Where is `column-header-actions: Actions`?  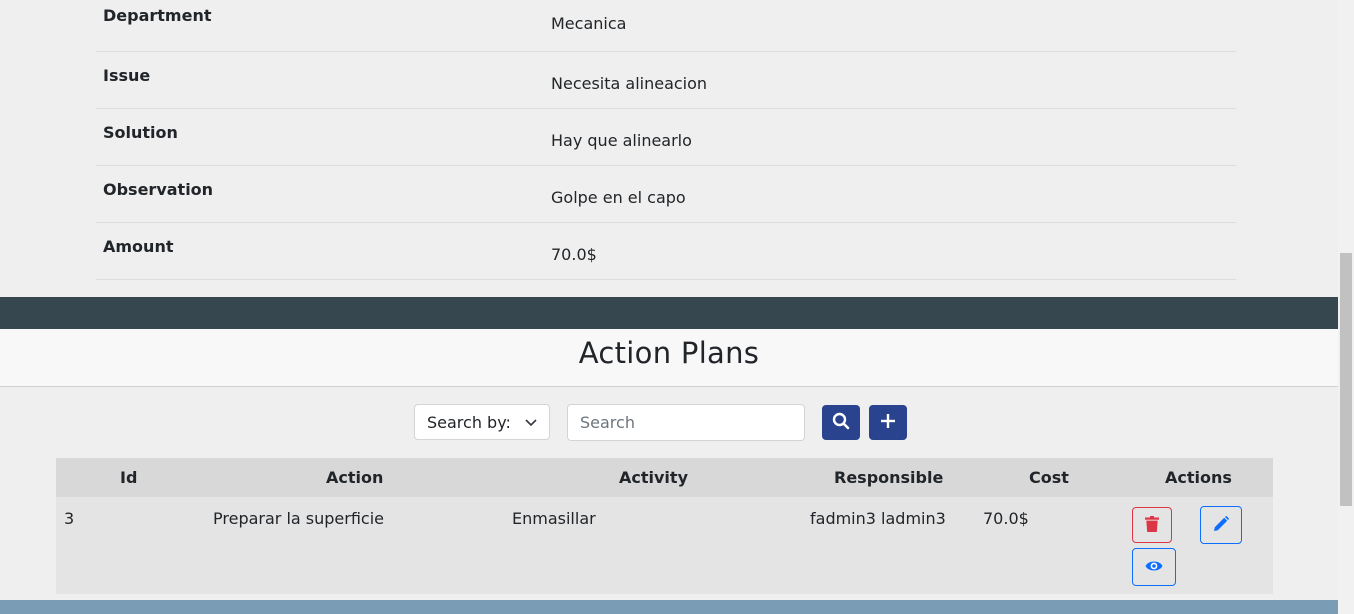
column-header-actions: Actions is located at coordinates (1198, 477).